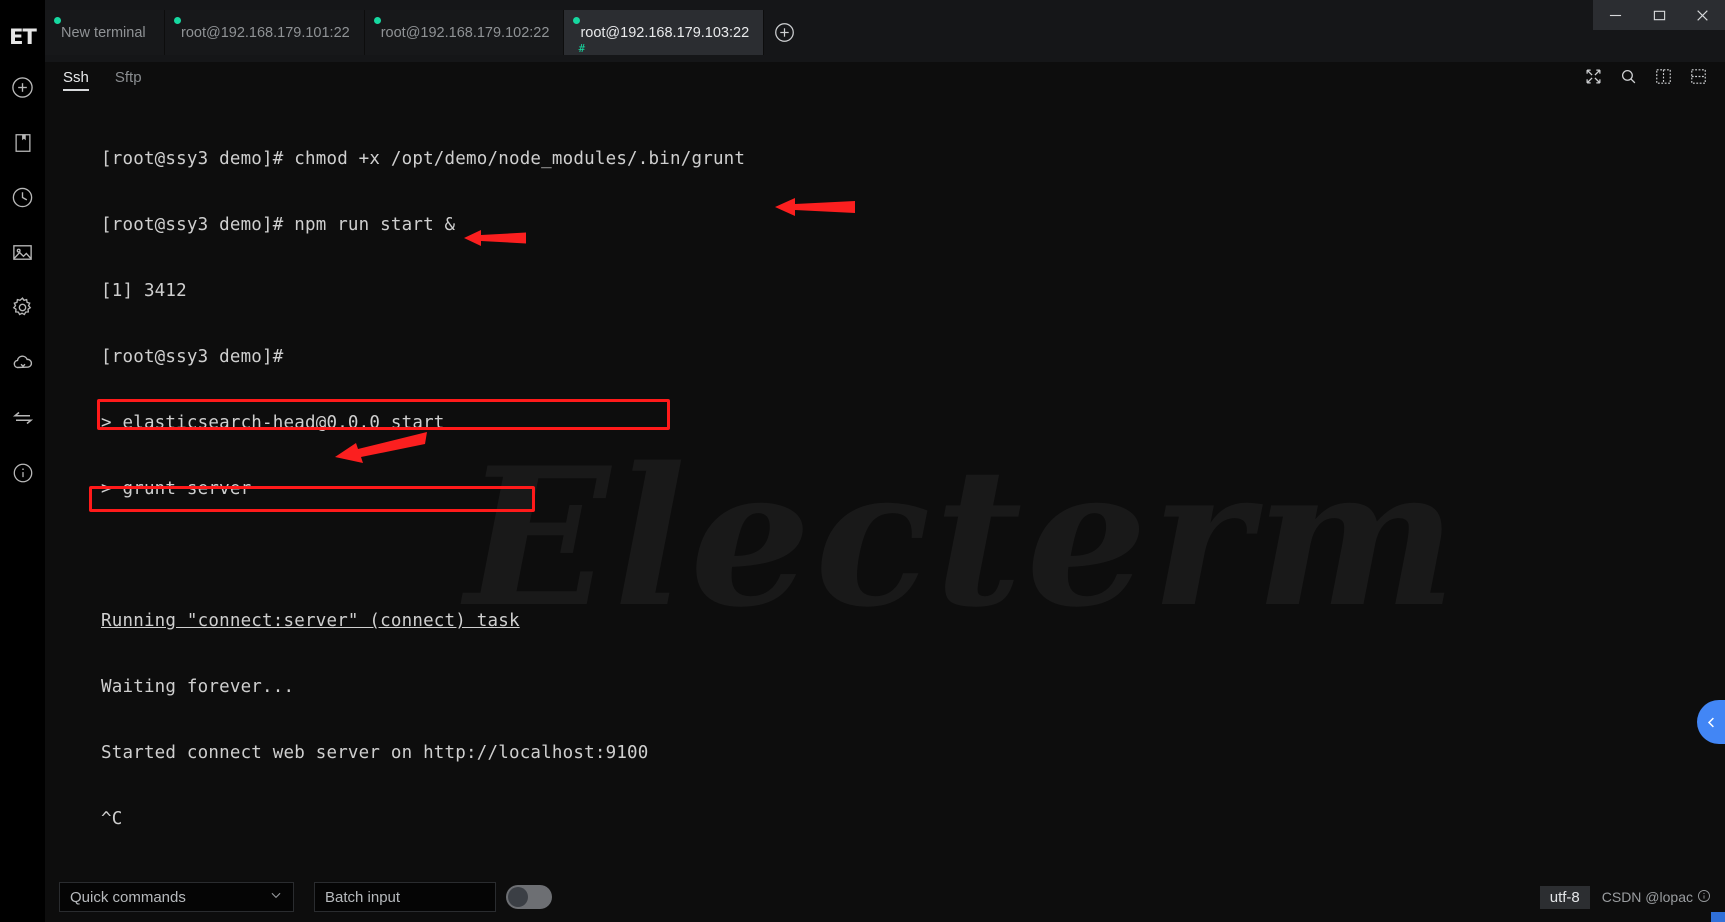  What do you see at coordinates (582, 48) in the screenshot?
I see `tab-shell-badge: #` at bounding box center [582, 48].